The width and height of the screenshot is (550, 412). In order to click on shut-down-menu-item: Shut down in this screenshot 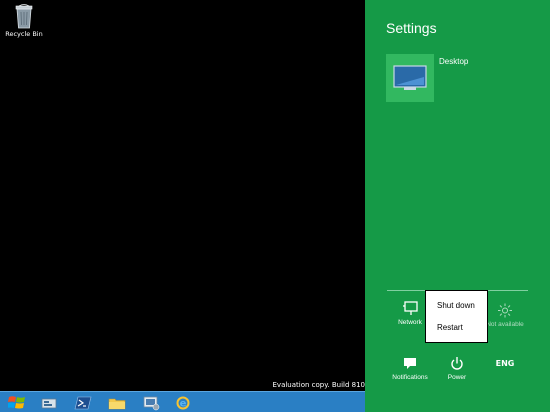, I will do `click(456, 305)`.